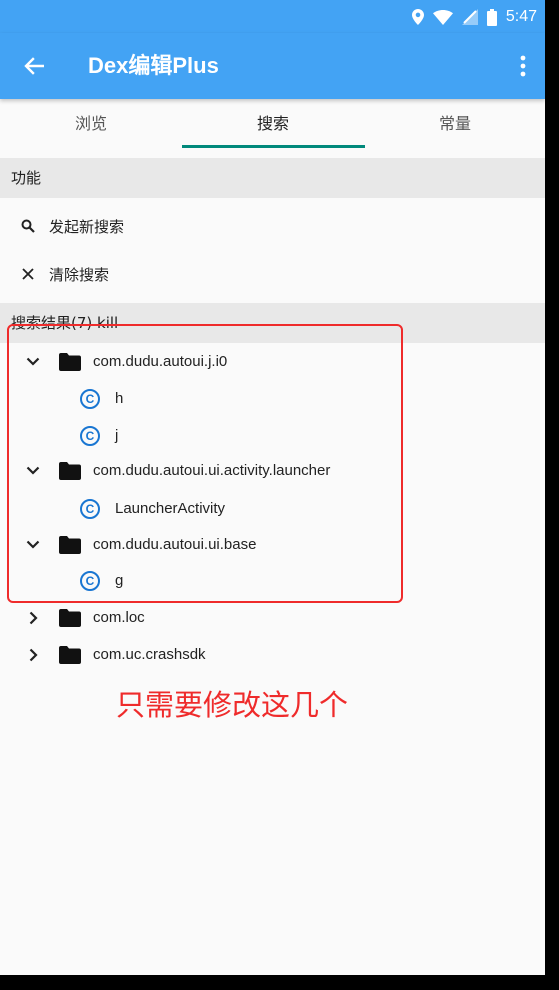 The image size is (559, 990). What do you see at coordinates (153, 65) in the screenshot?
I see `page-title: Dex编辑Plus` at bounding box center [153, 65].